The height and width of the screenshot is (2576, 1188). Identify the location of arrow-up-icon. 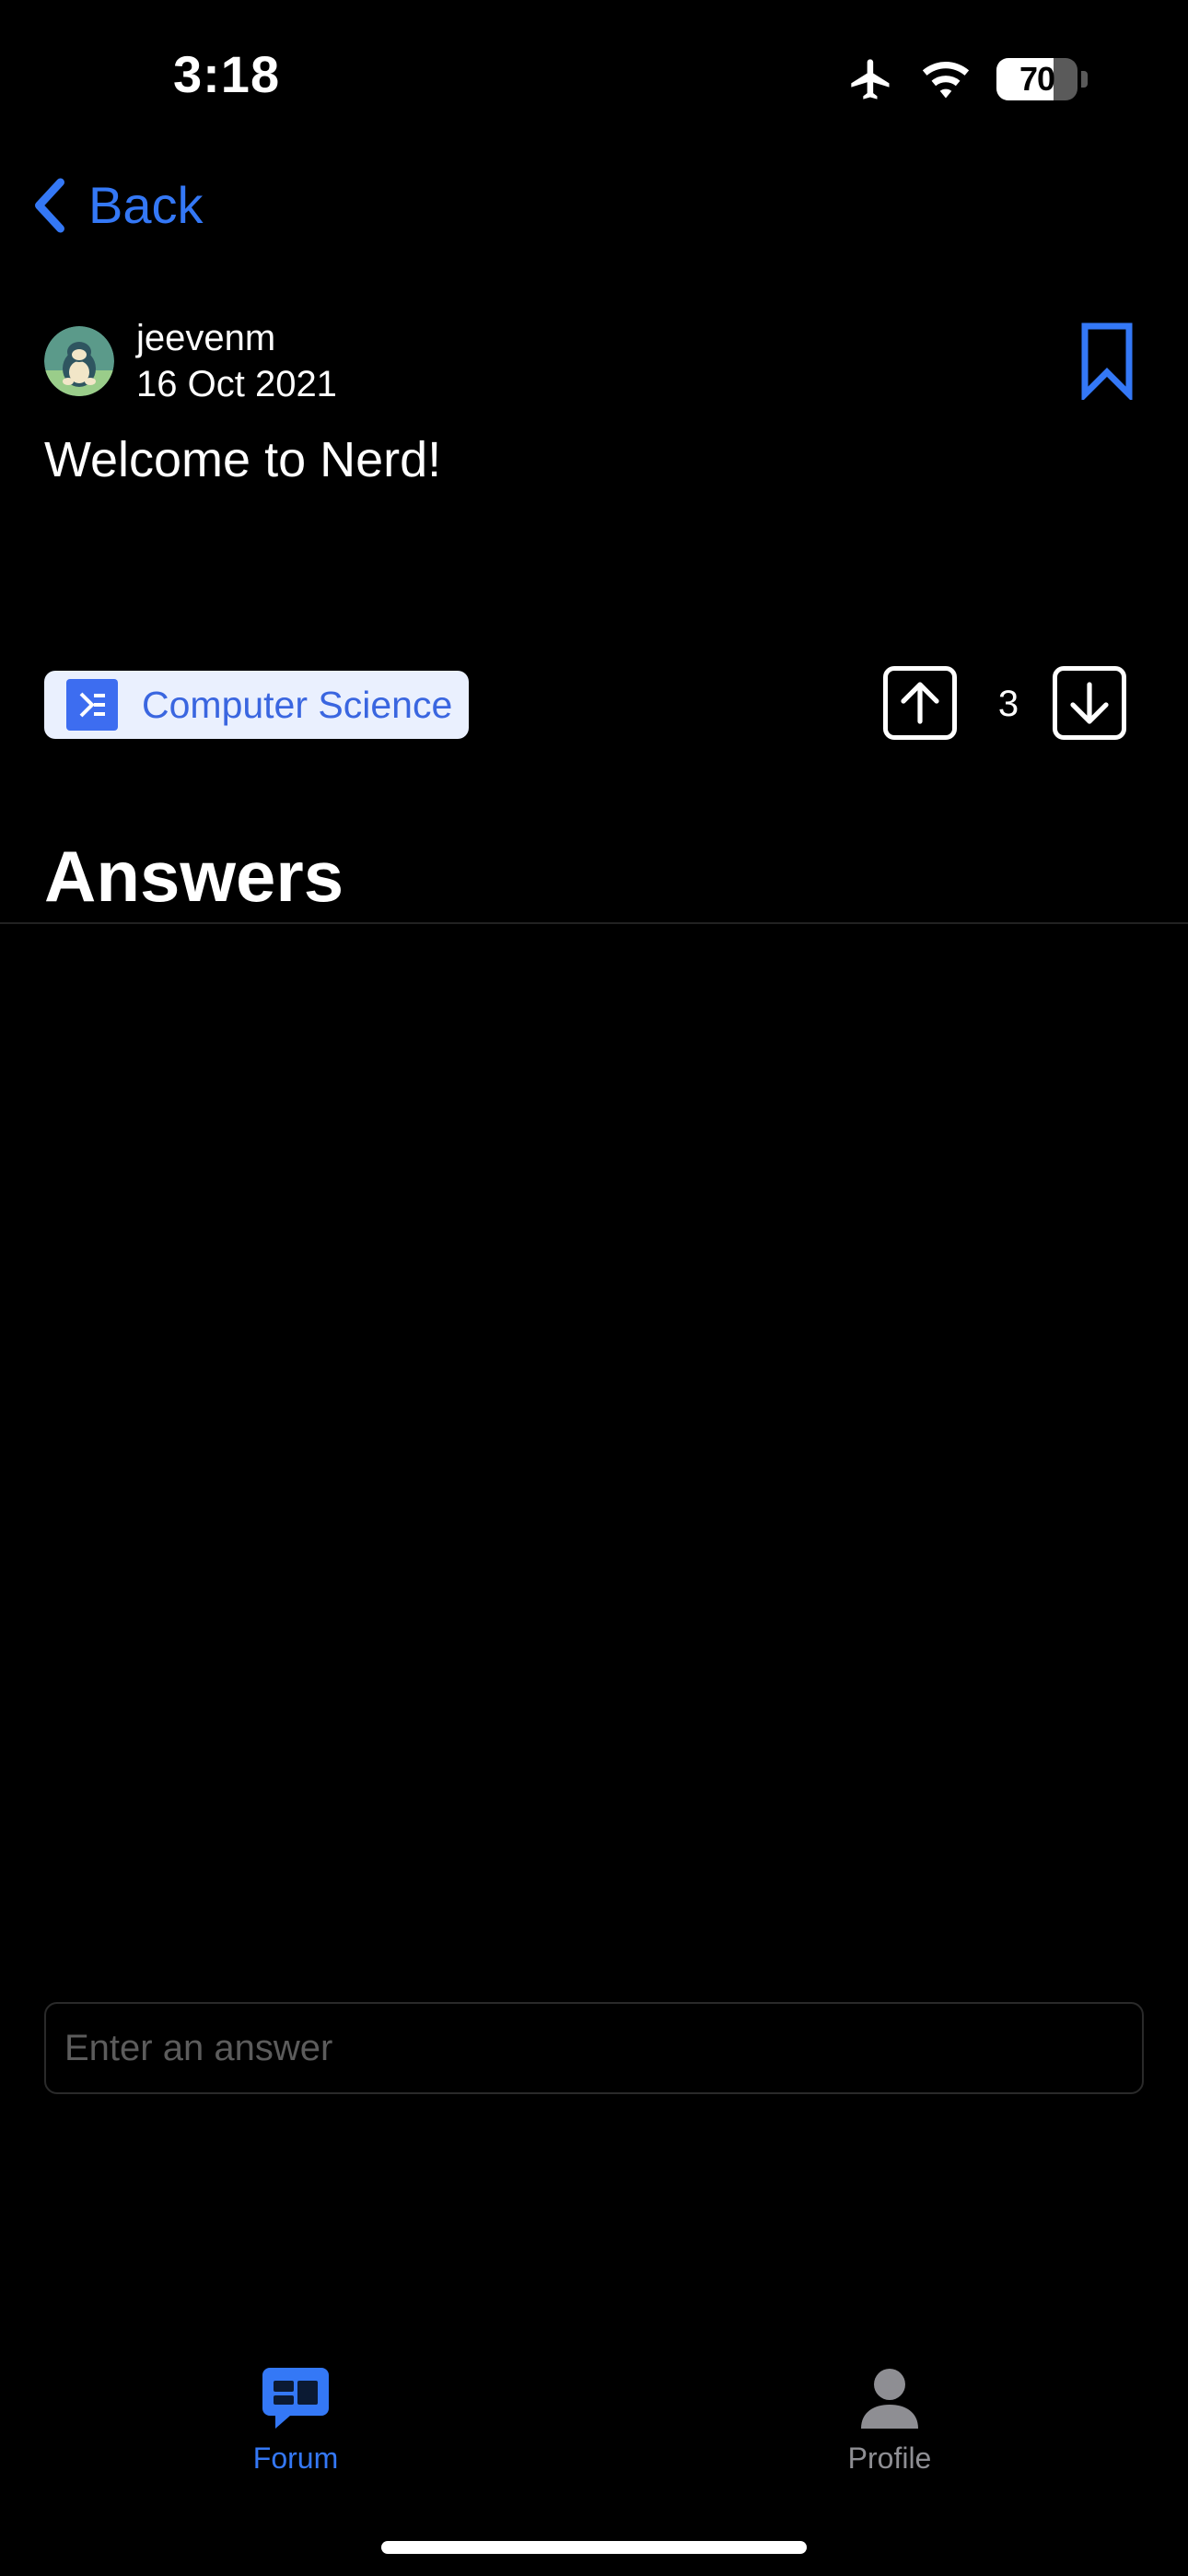
(920, 703).